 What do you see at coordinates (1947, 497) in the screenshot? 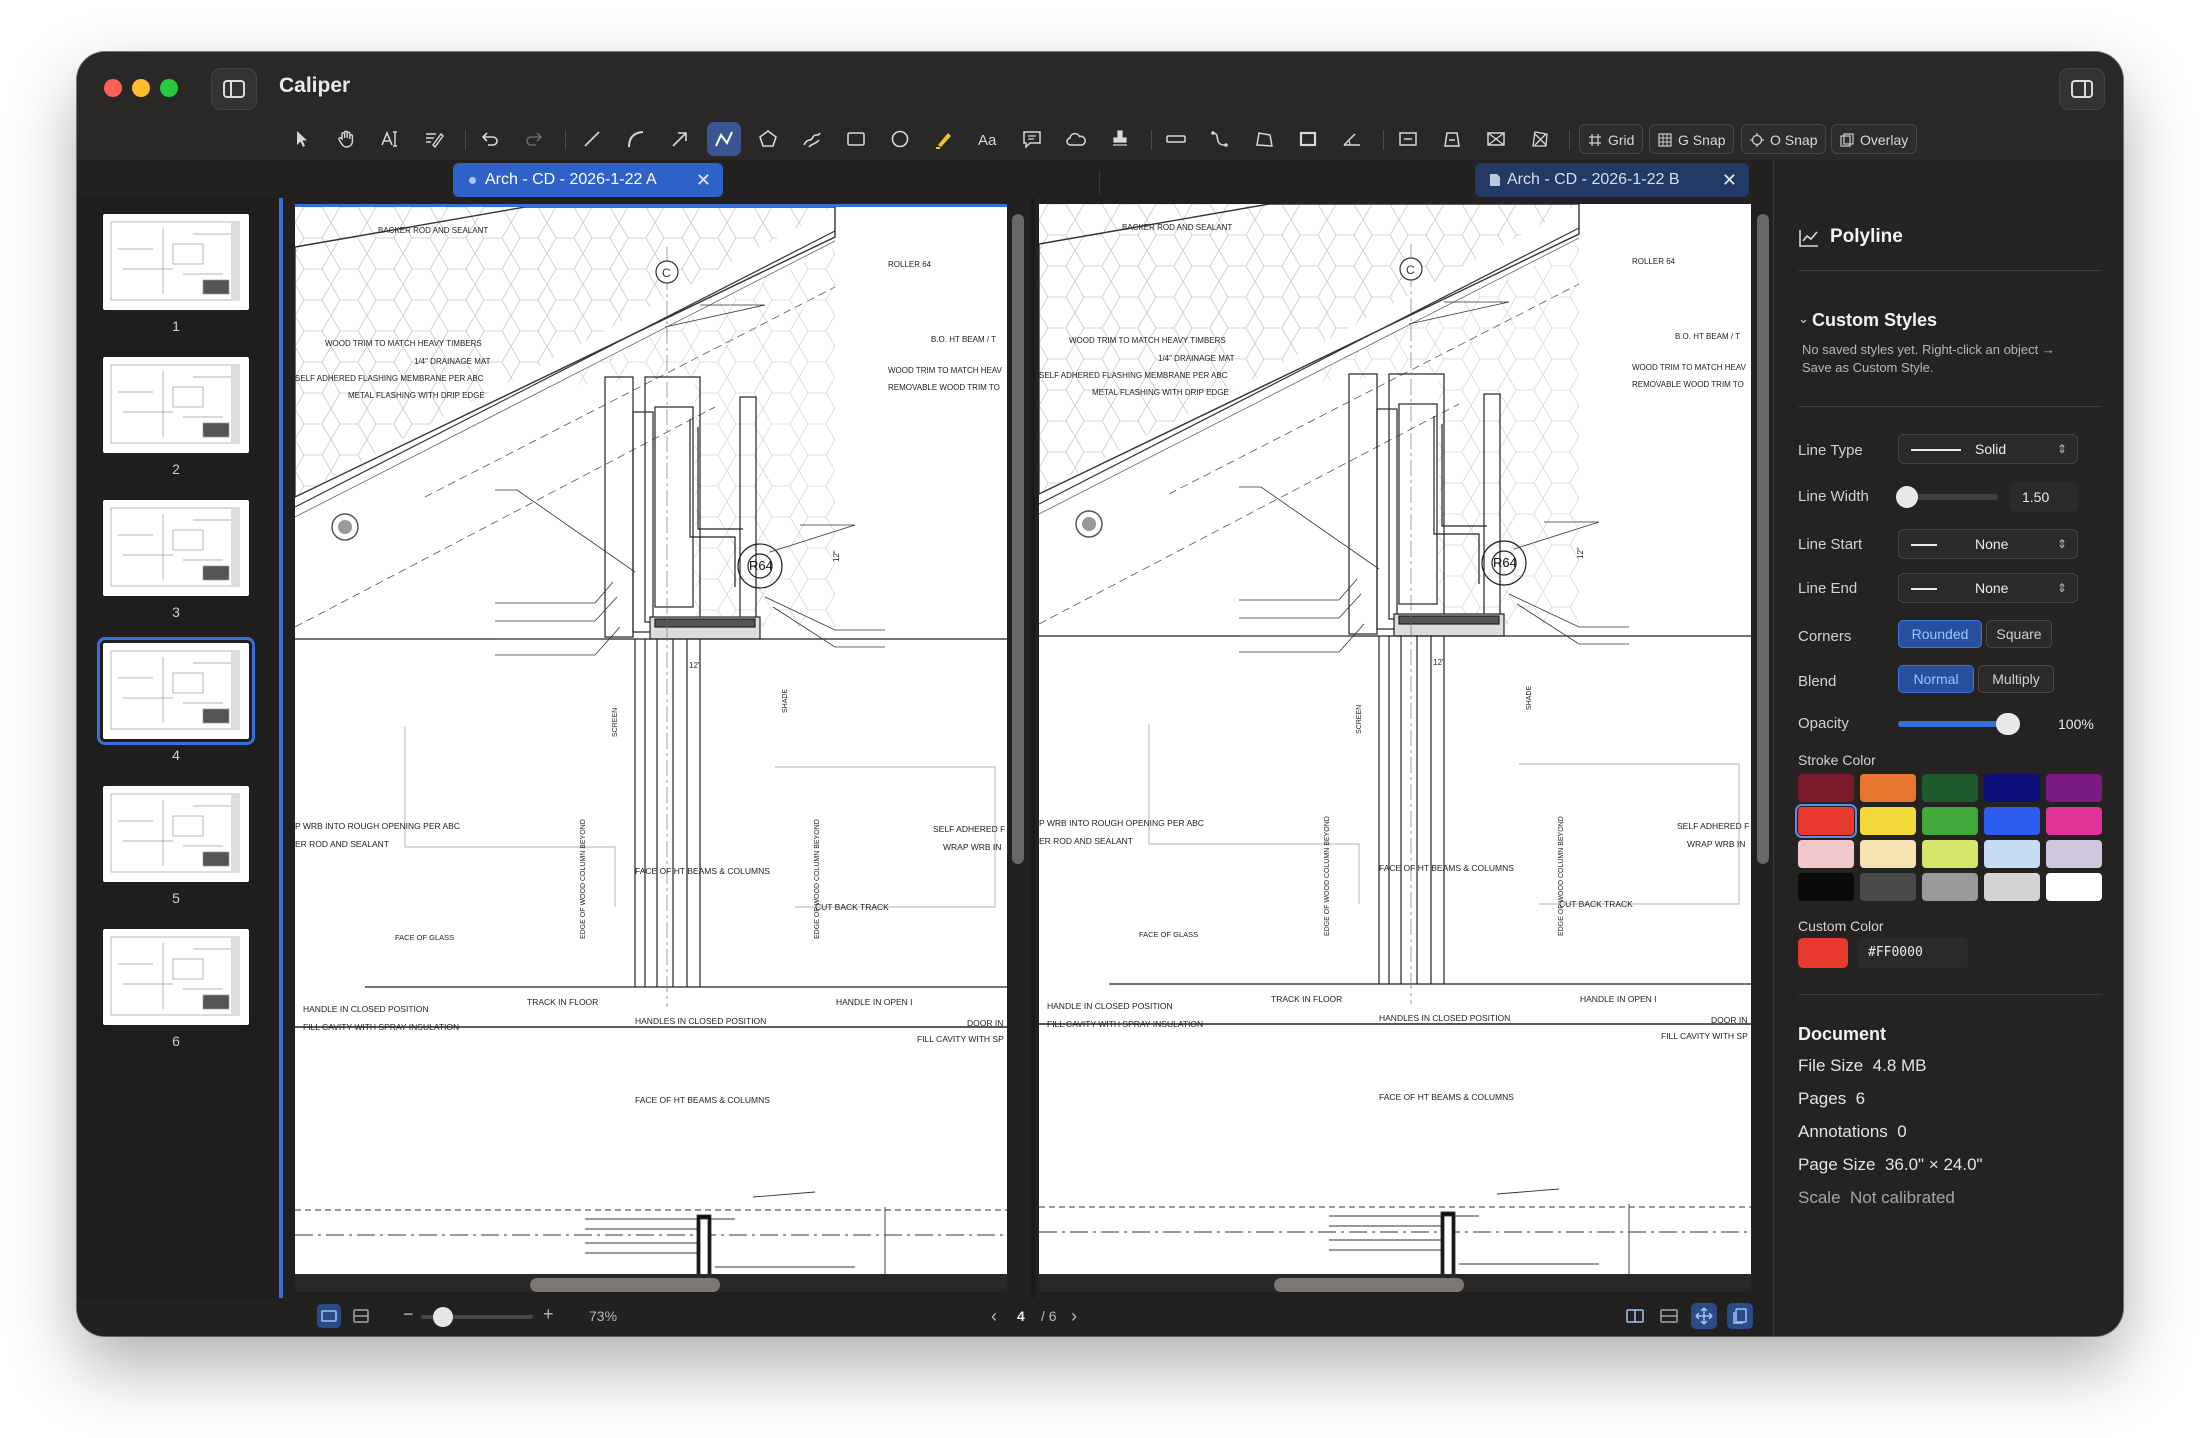
I see `line-width-slider` at bounding box center [1947, 497].